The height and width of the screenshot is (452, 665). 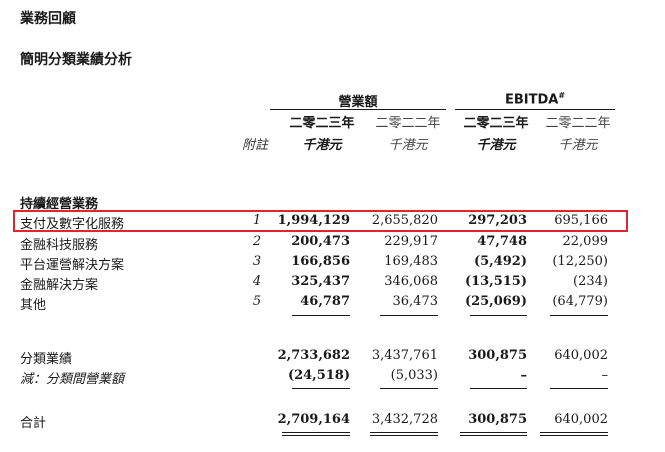 I want to click on rev-2023-cell: (24,518), so click(x=318, y=375).